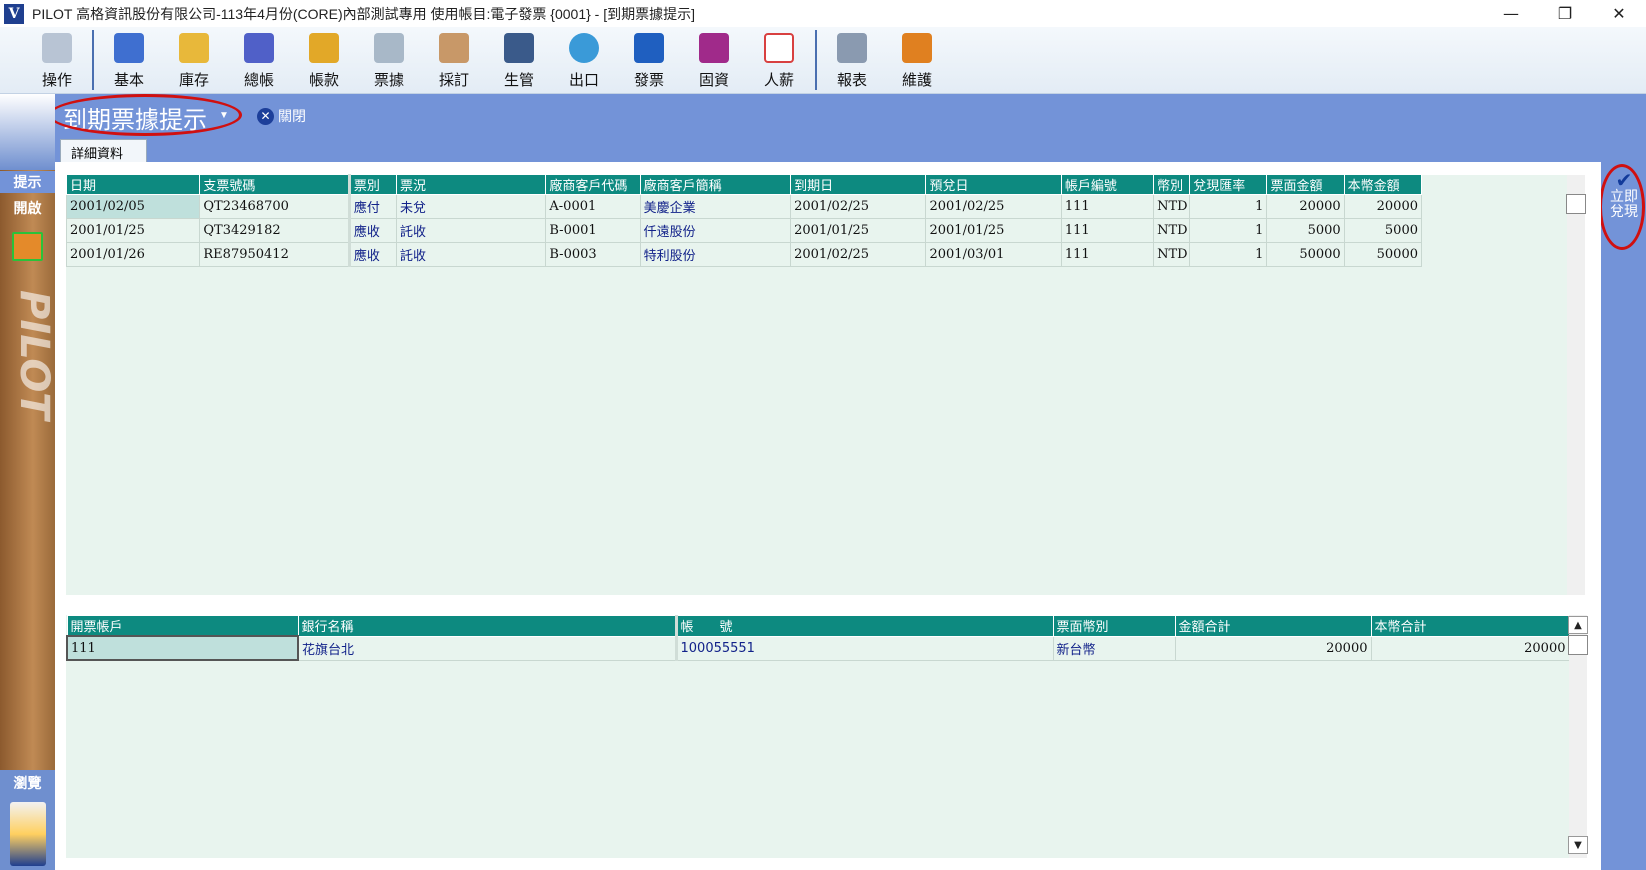  I want to click on toolbar-item-invoice: 發票, so click(649, 61).